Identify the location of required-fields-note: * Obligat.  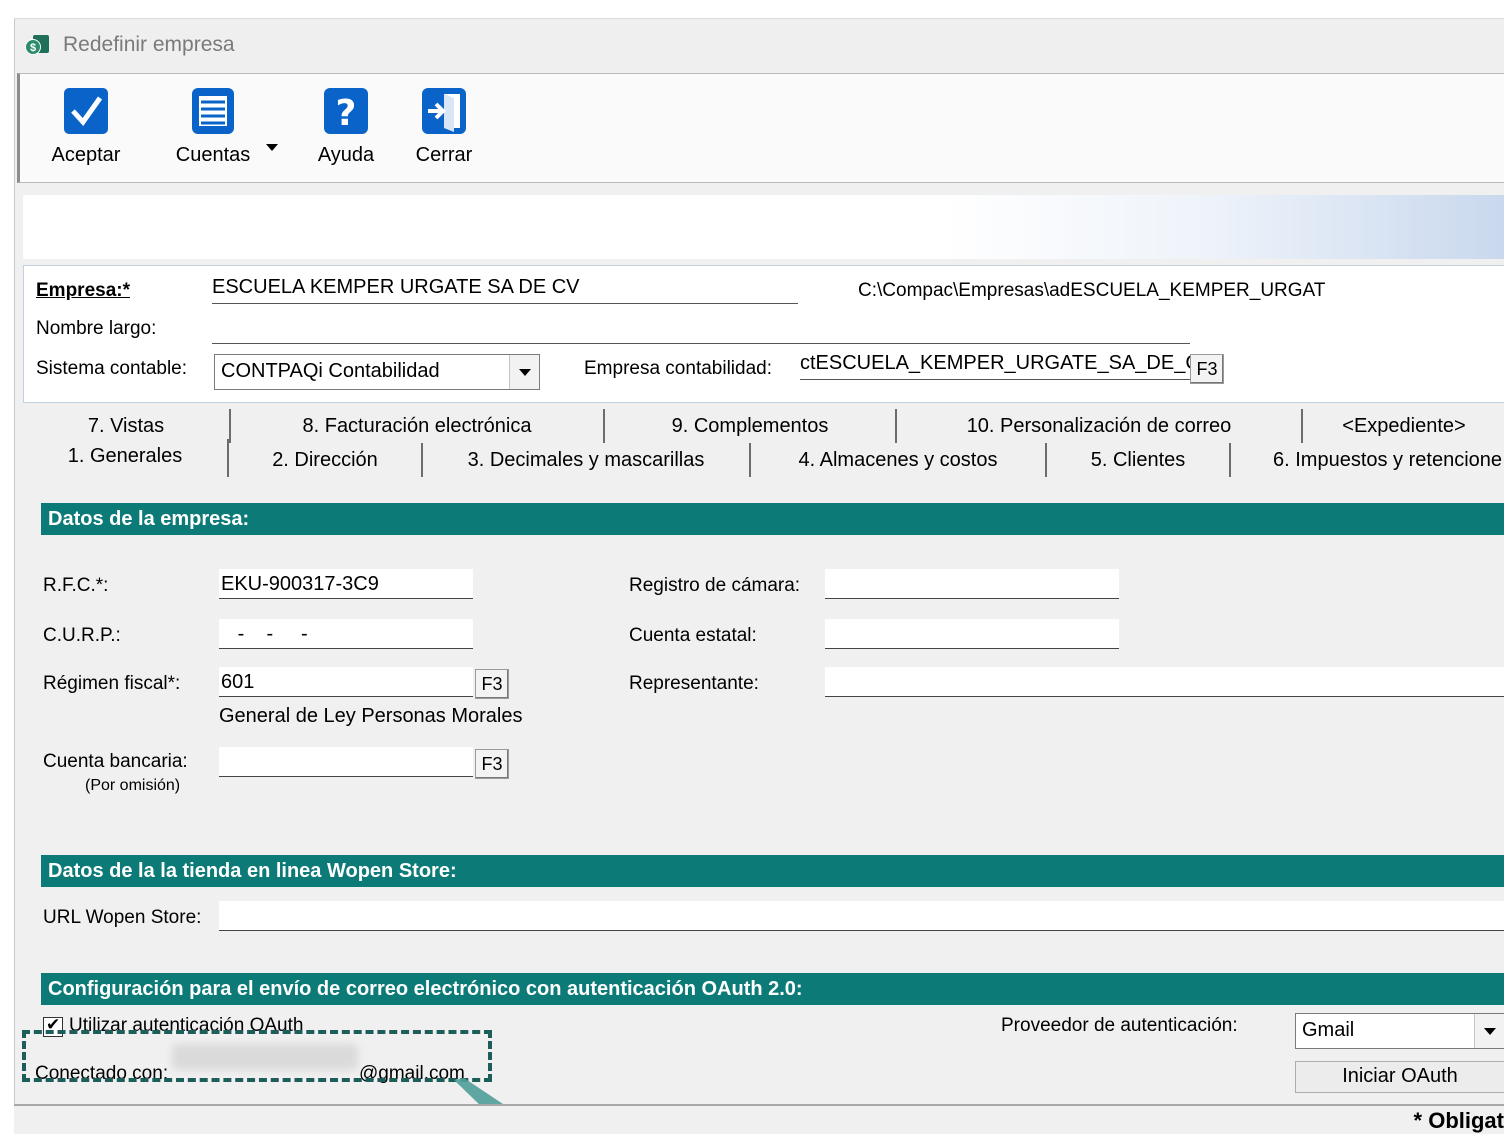
(1458, 1120).